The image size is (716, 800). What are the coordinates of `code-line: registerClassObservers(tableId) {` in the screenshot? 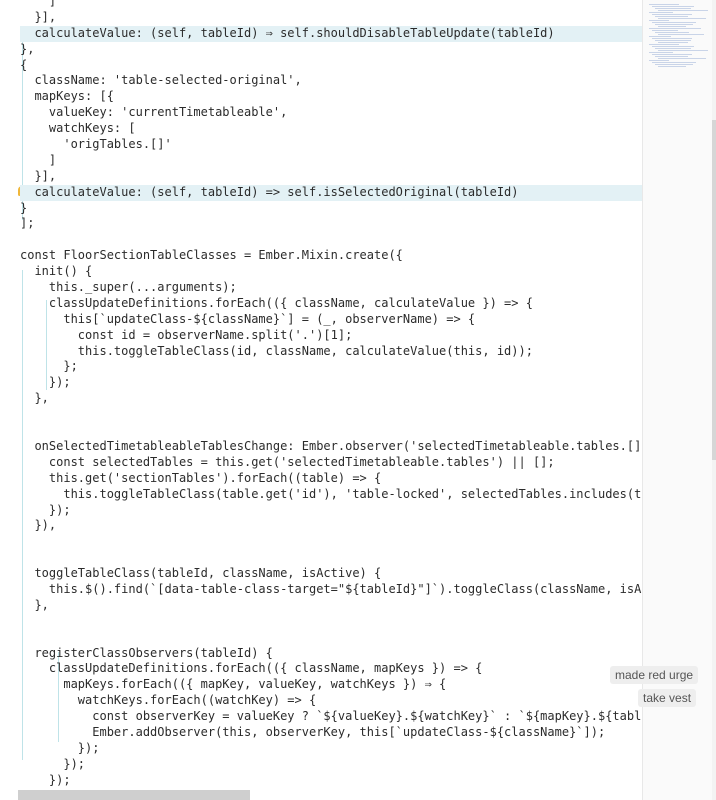 It's located at (331, 654).